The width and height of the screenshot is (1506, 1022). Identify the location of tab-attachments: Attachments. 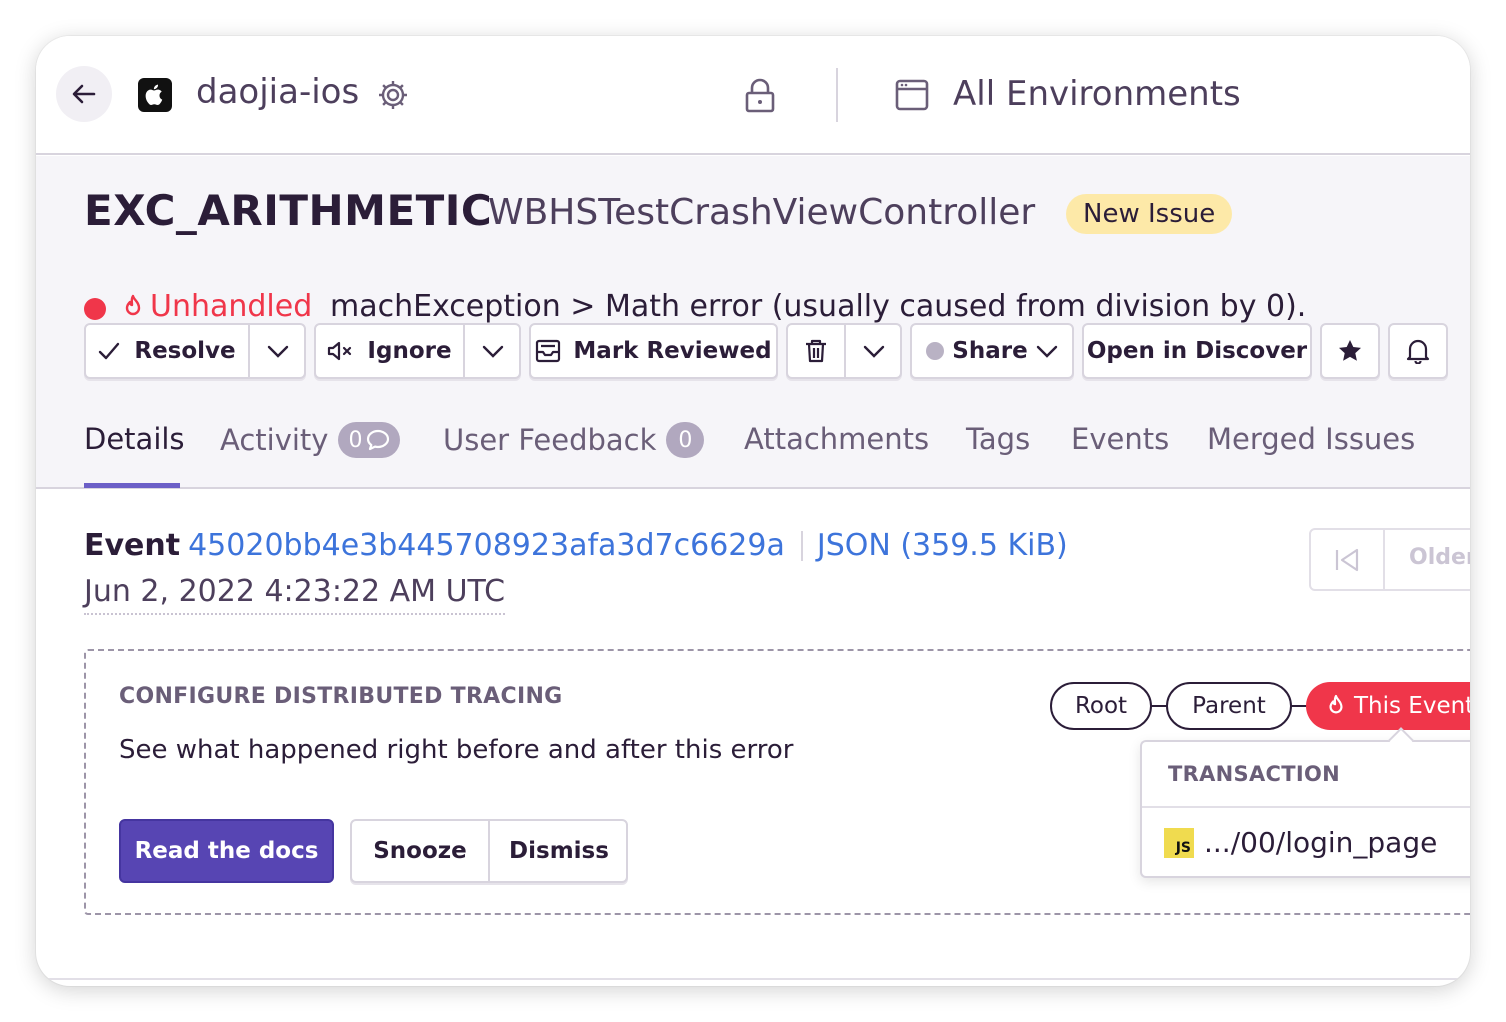
(836, 439).